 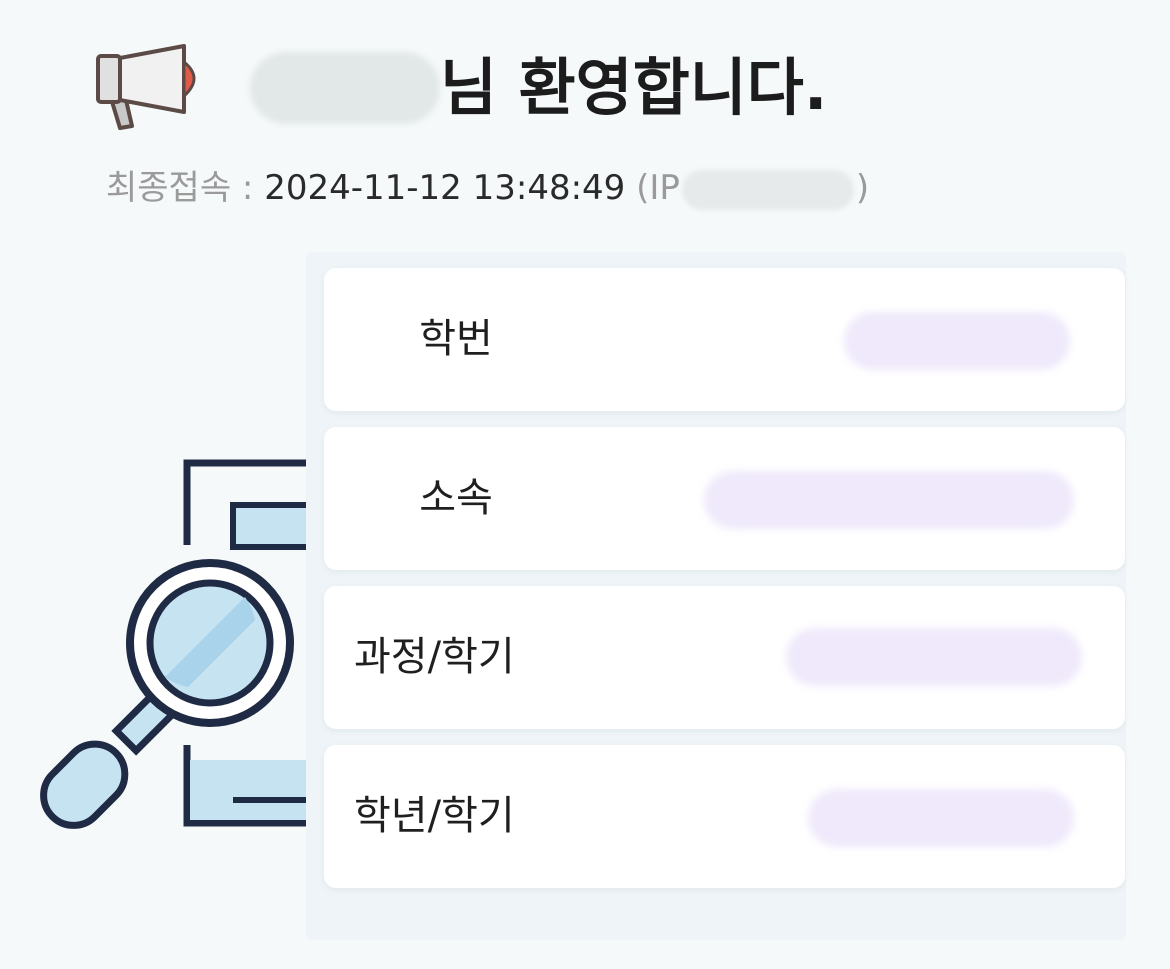 What do you see at coordinates (345, 88) in the screenshot?
I see `user-name-redacted` at bounding box center [345, 88].